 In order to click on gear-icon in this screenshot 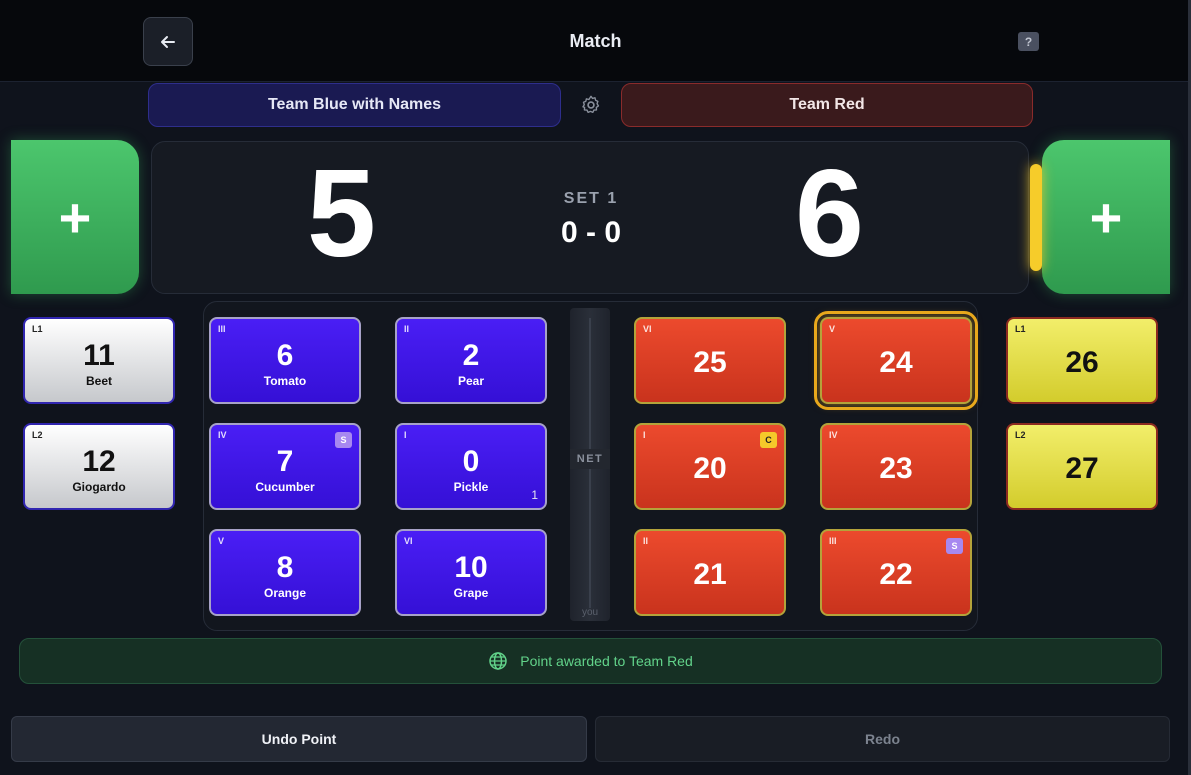, I will do `click(591, 105)`.